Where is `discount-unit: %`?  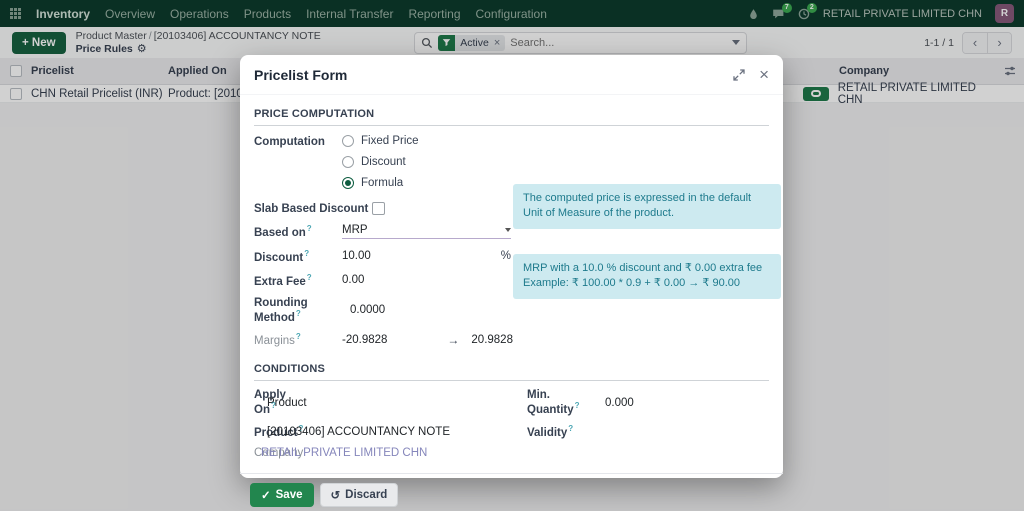
discount-unit: % is located at coordinates (505, 256).